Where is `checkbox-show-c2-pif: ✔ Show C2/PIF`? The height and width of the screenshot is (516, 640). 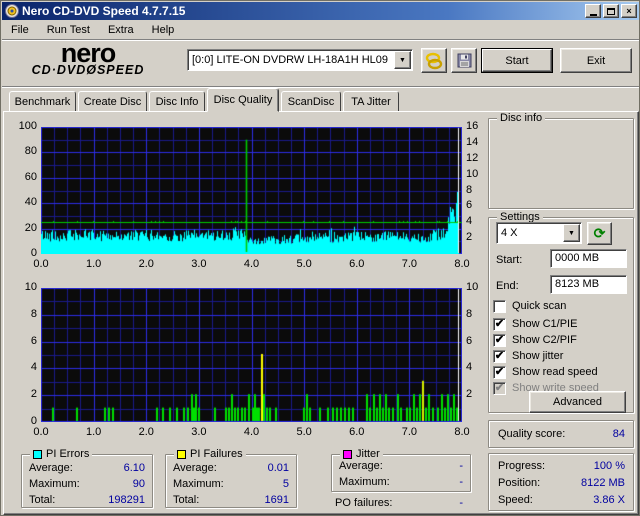 checkbox-show-c2-pif: ✔ Show C2/PIF is located at coordinates (535, 340).